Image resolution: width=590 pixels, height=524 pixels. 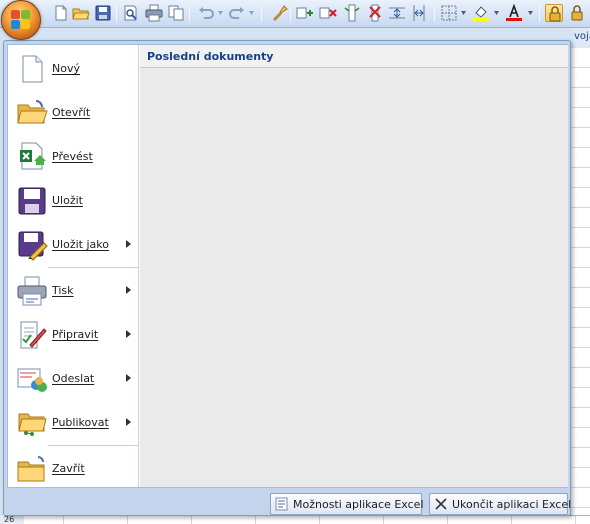 I want to click on menu-item-close: Zavřít, so click(x=73, y=469).